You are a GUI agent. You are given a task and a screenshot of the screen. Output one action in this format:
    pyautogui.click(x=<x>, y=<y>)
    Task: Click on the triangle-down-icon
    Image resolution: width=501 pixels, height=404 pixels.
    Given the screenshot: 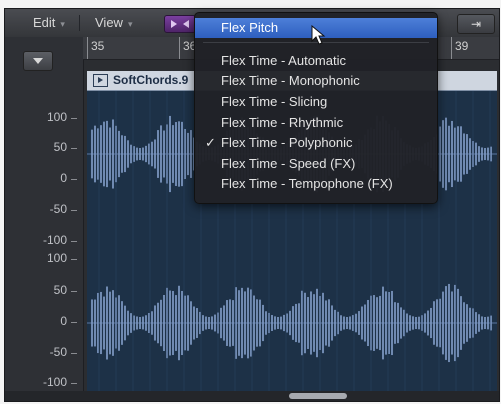 What is the action you would take?
    pyautogui.click(x=38, y=61)
    